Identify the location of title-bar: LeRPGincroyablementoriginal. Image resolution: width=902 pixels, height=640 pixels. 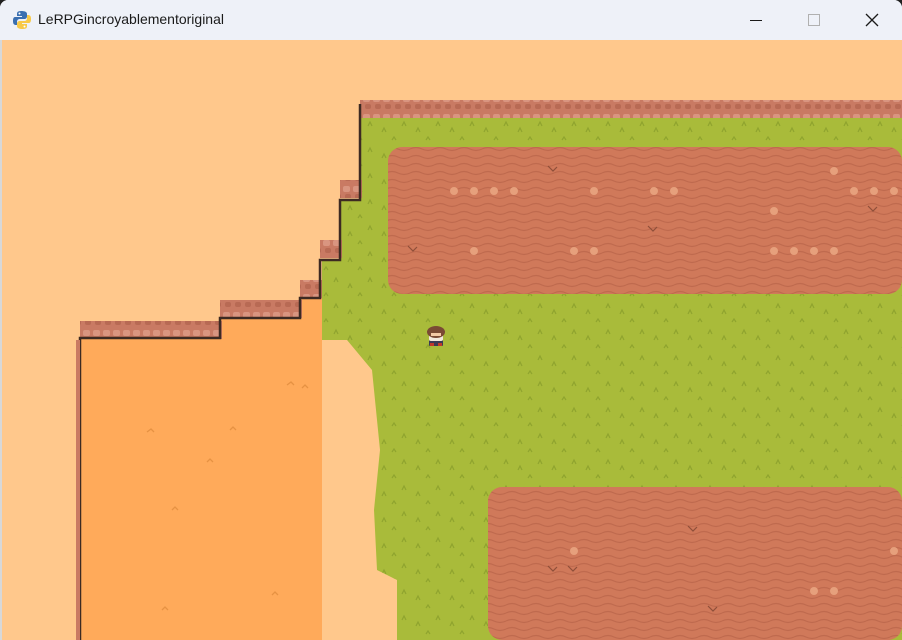
(451, 20).